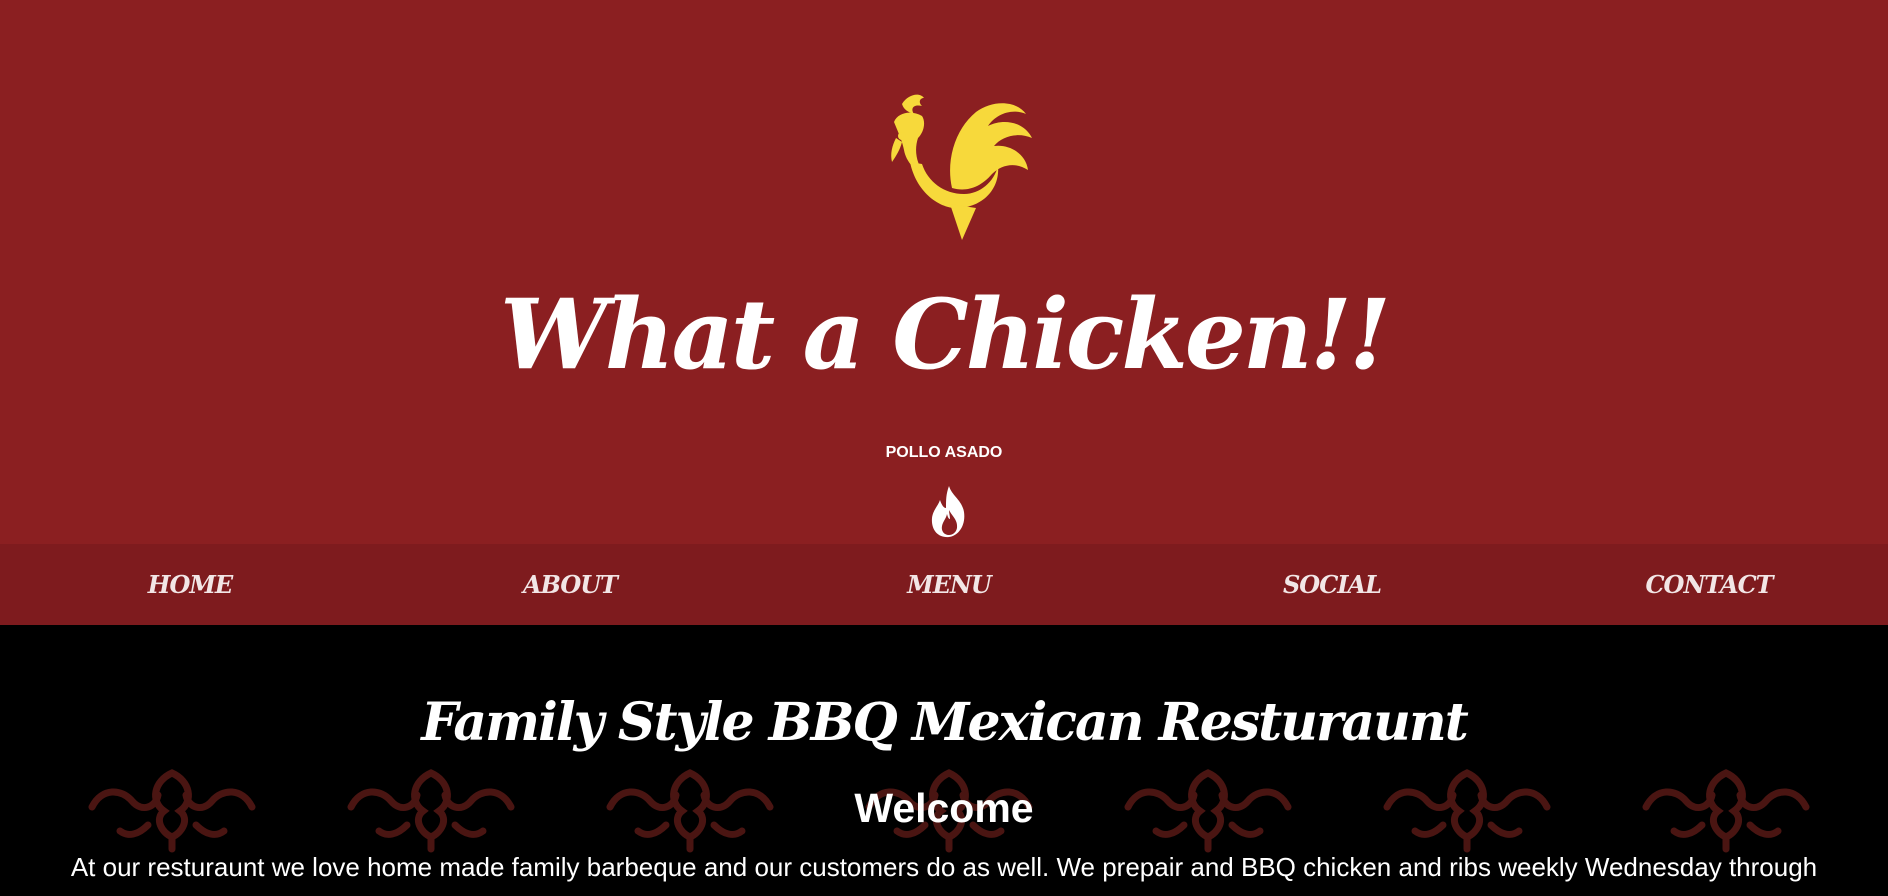 The width and height of the screenshot is (1888, 896). I want to click on welcome-heading: Welcome, so click(944, 808).